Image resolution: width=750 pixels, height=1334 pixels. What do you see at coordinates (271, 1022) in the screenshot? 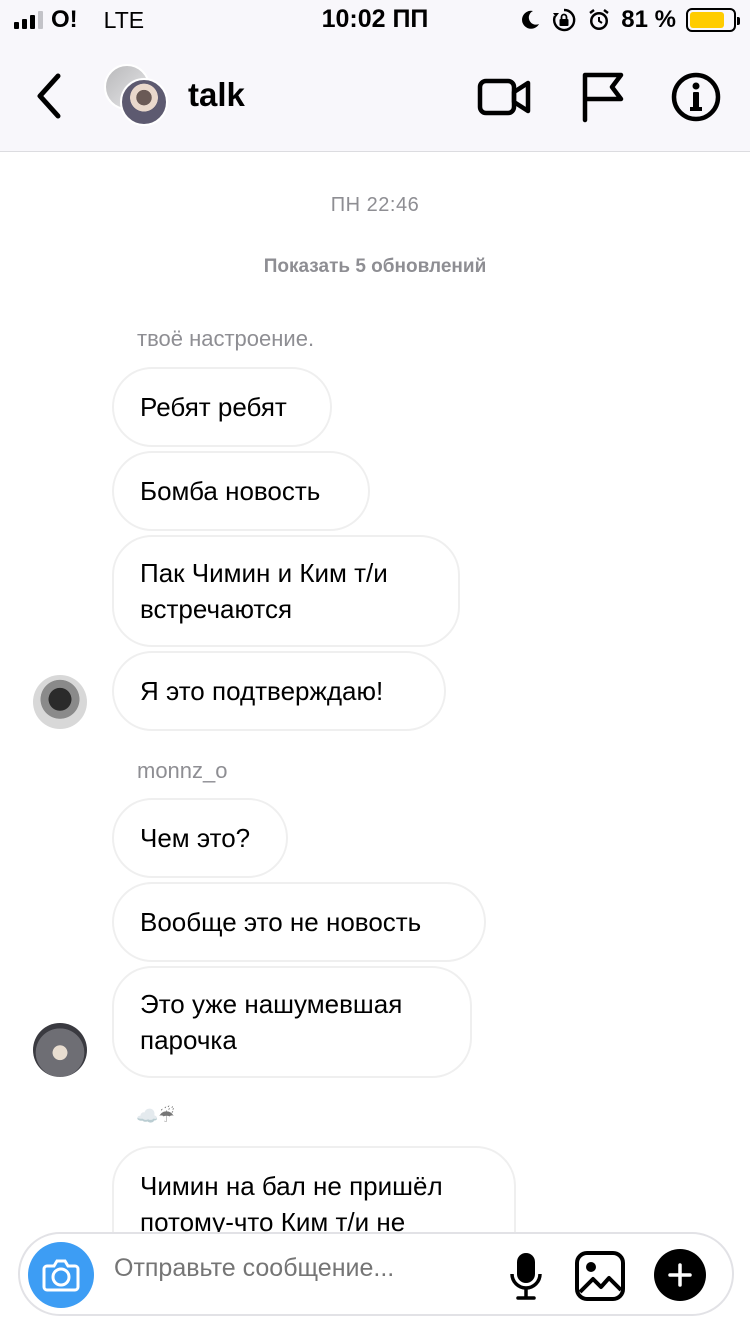
I see `message-text: Это уже нашумевшая парочка` at bounding box center [271, 1022].